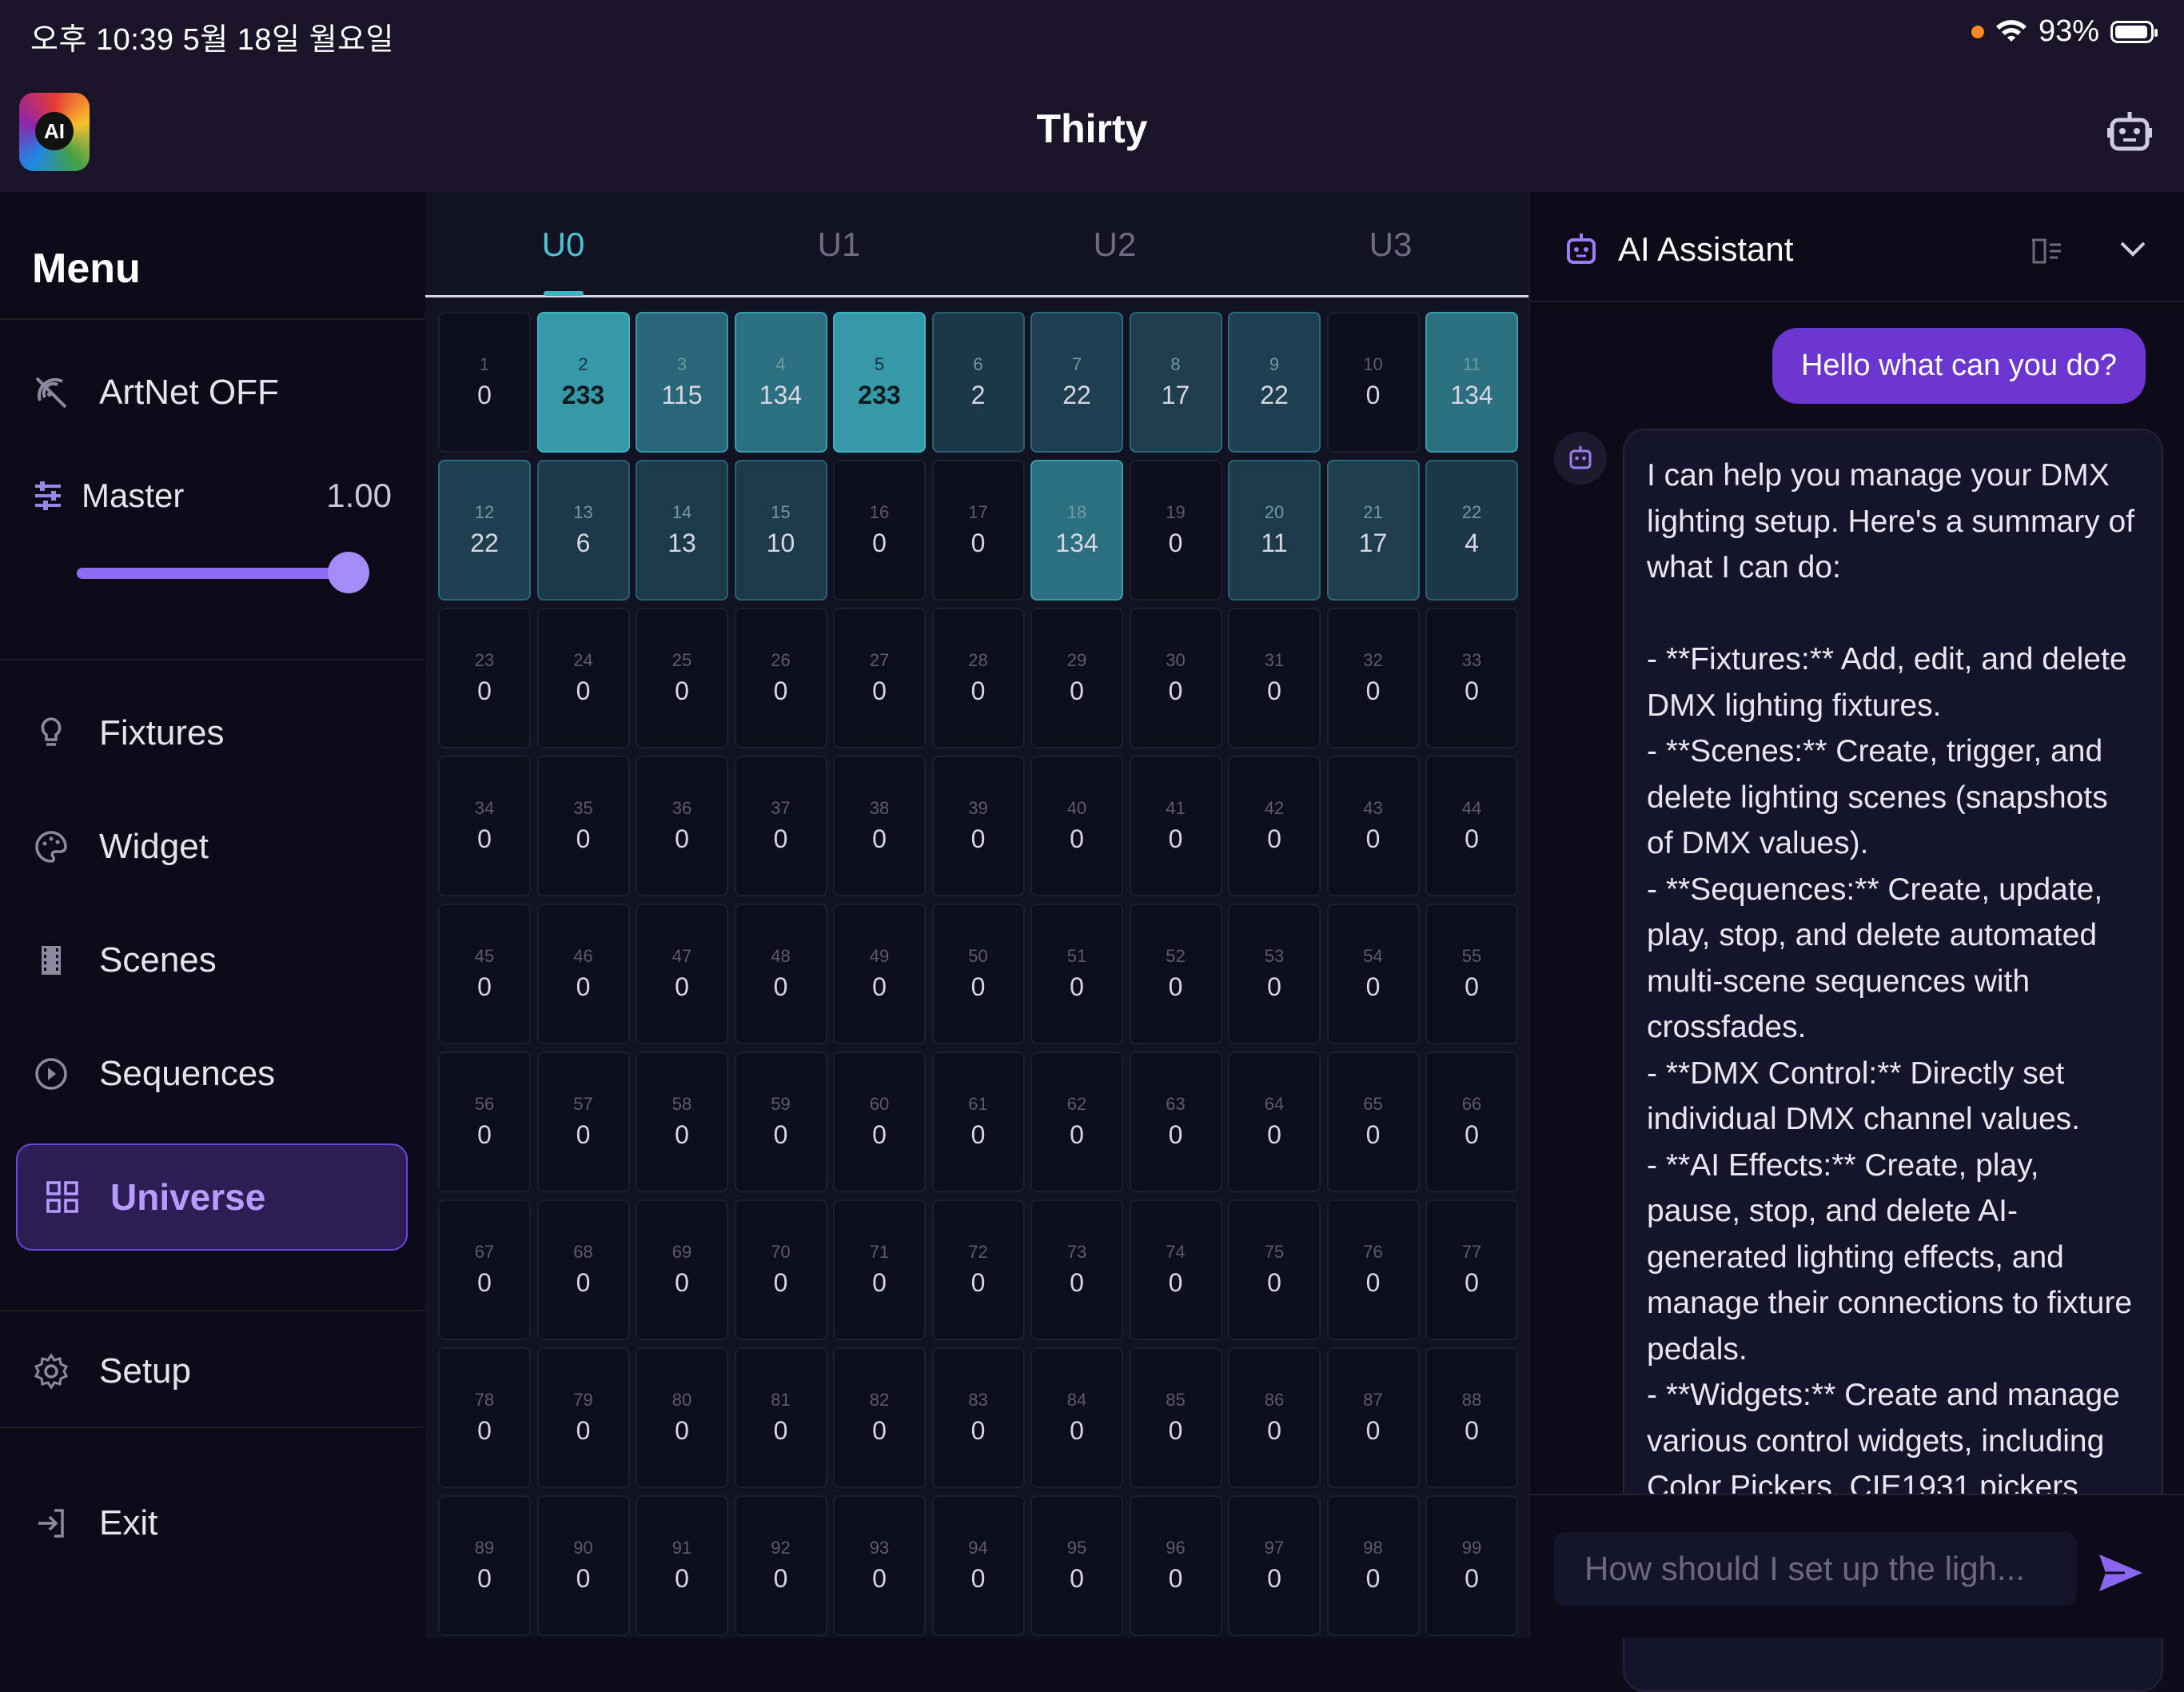 Image resolution: width=2184 pixels, height=1692 pixels. Describe the element at coordinates (1076, 382) in the screenshot. I see `dmx-channel-cell: 7 22` at that location.